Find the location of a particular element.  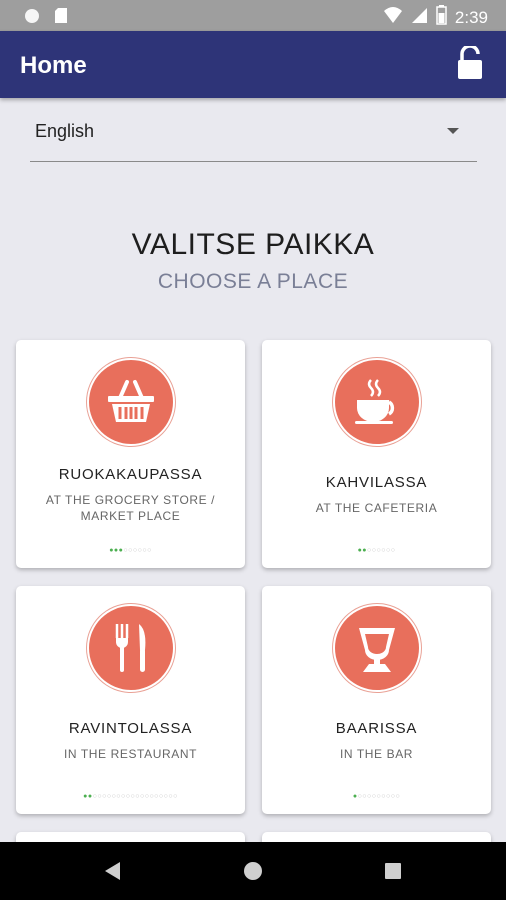

progress-dots: ●●○○○○○○ is located at coordinates (376, 550).